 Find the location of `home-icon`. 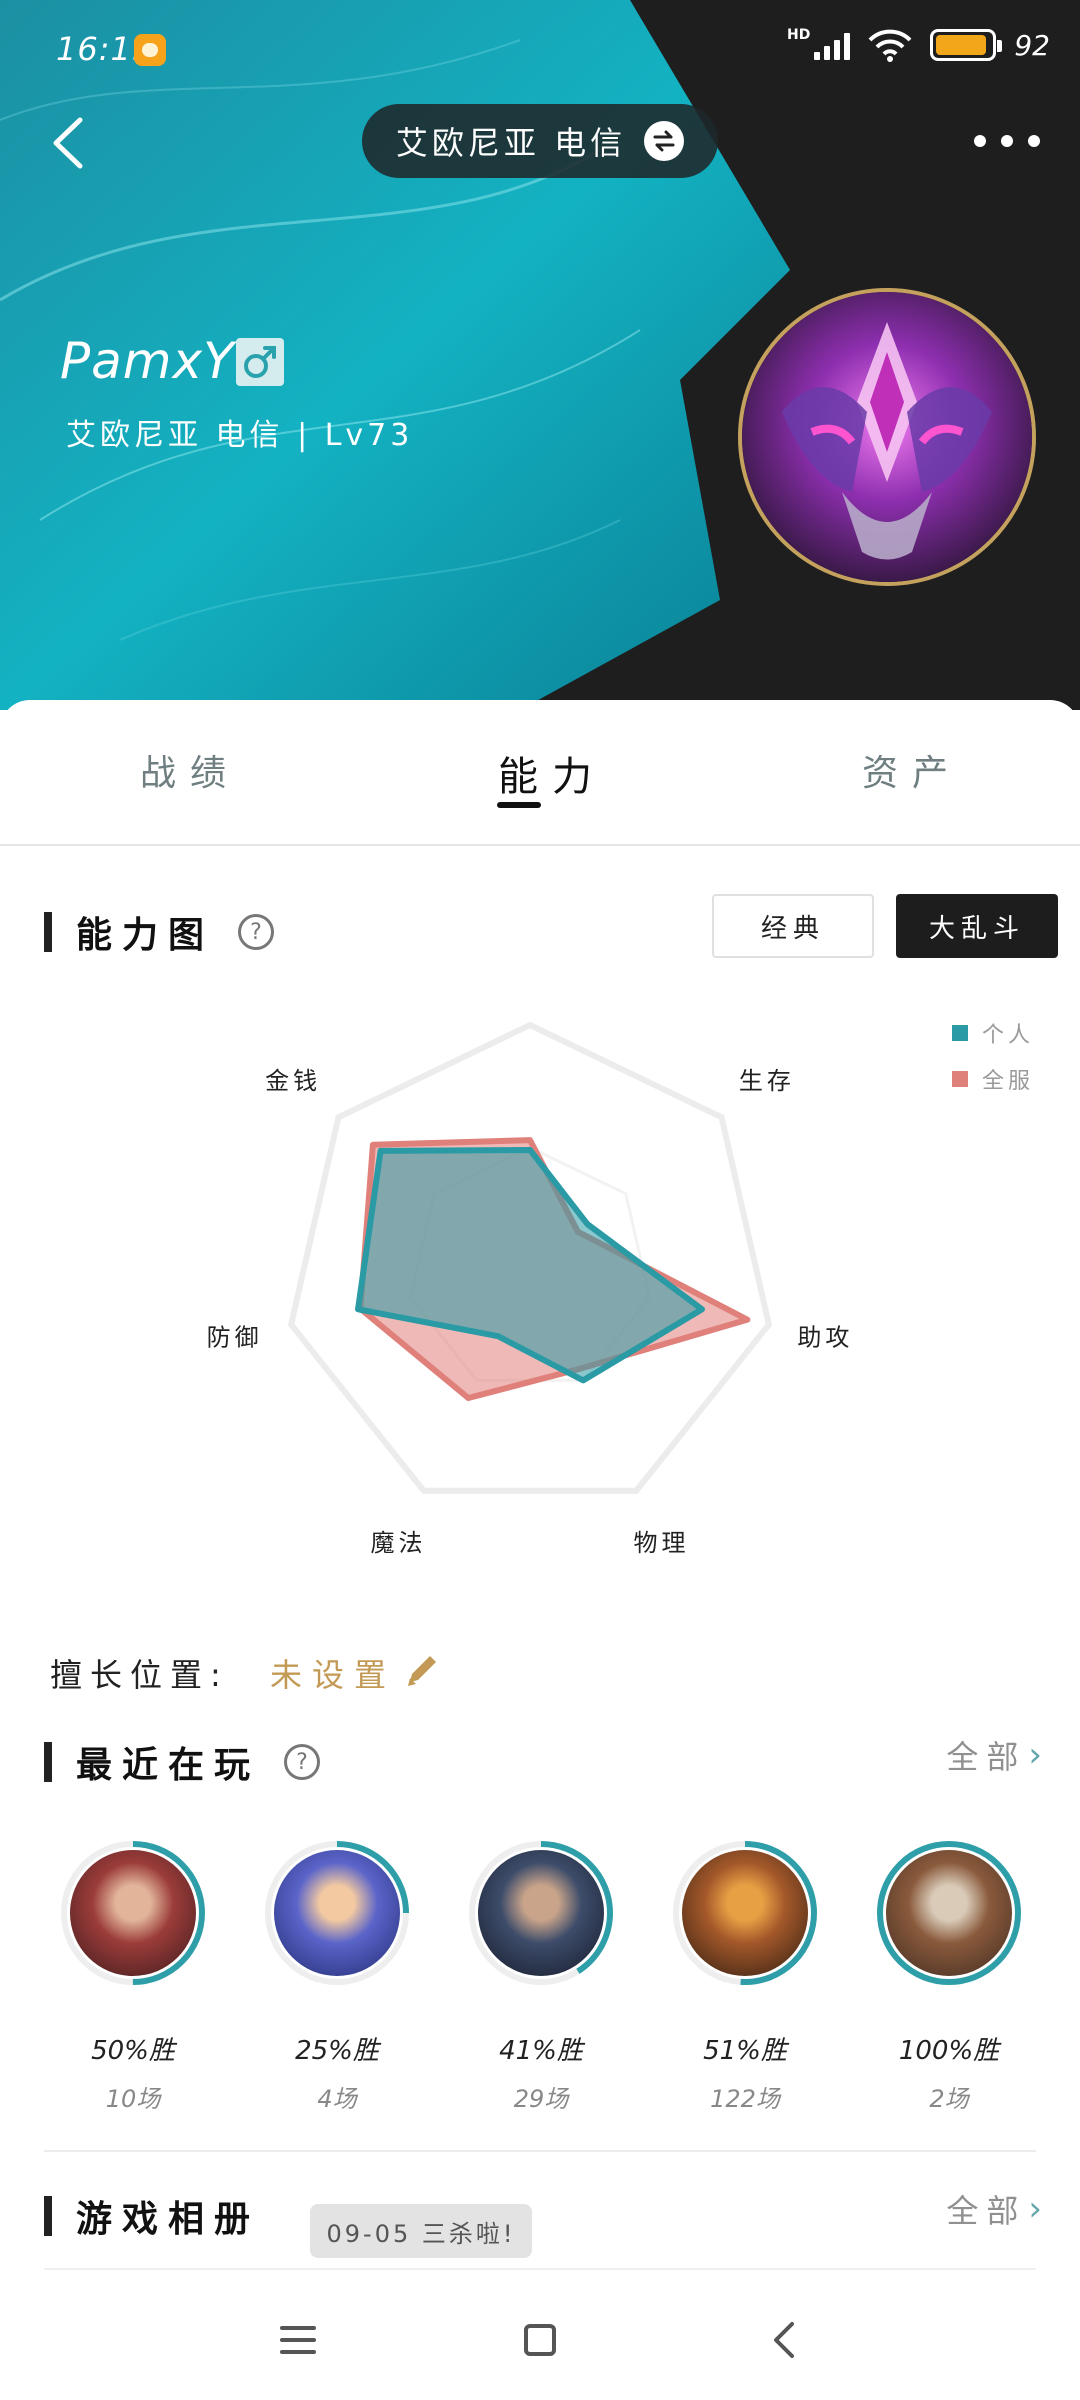

home-icon is located at coordinates (540, 2340).